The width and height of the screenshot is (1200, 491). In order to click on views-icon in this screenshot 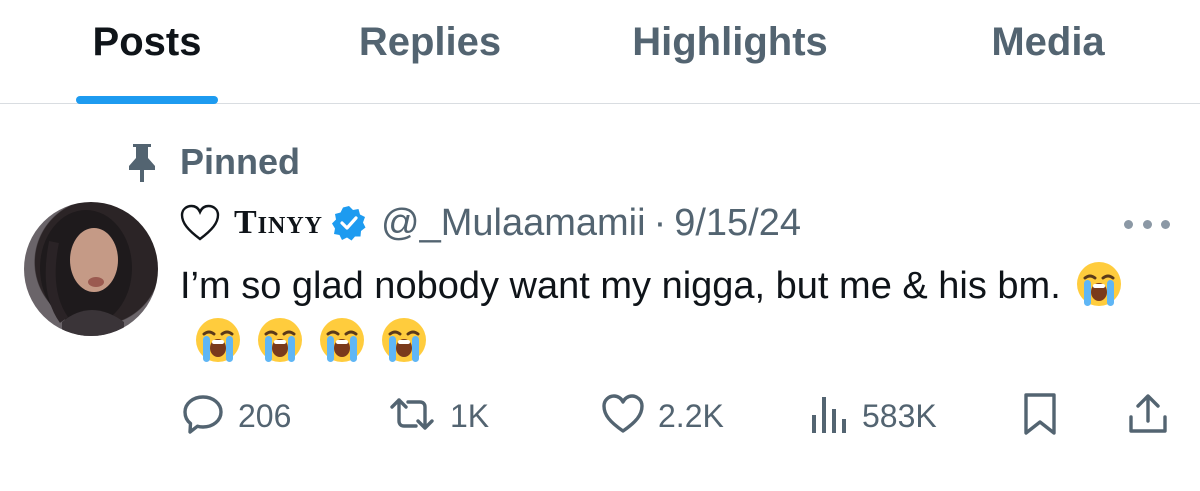, I will do `click(830, 416)`.